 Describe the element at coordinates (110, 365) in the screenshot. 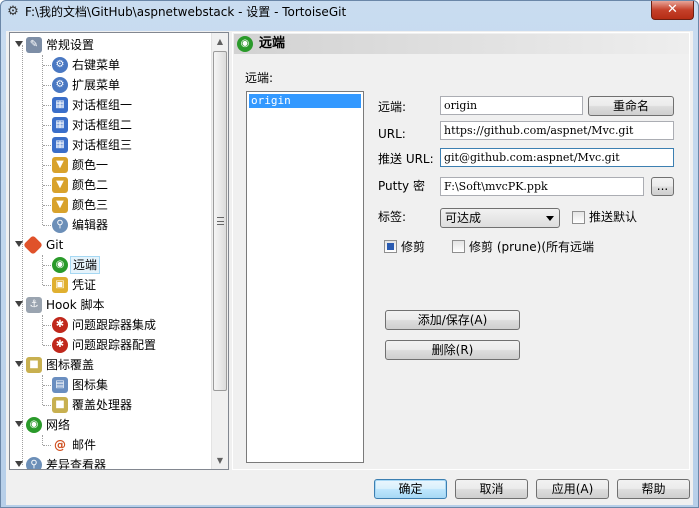

I see `tree-item-icon-overlays: ■ 图标覆盖` at that location.